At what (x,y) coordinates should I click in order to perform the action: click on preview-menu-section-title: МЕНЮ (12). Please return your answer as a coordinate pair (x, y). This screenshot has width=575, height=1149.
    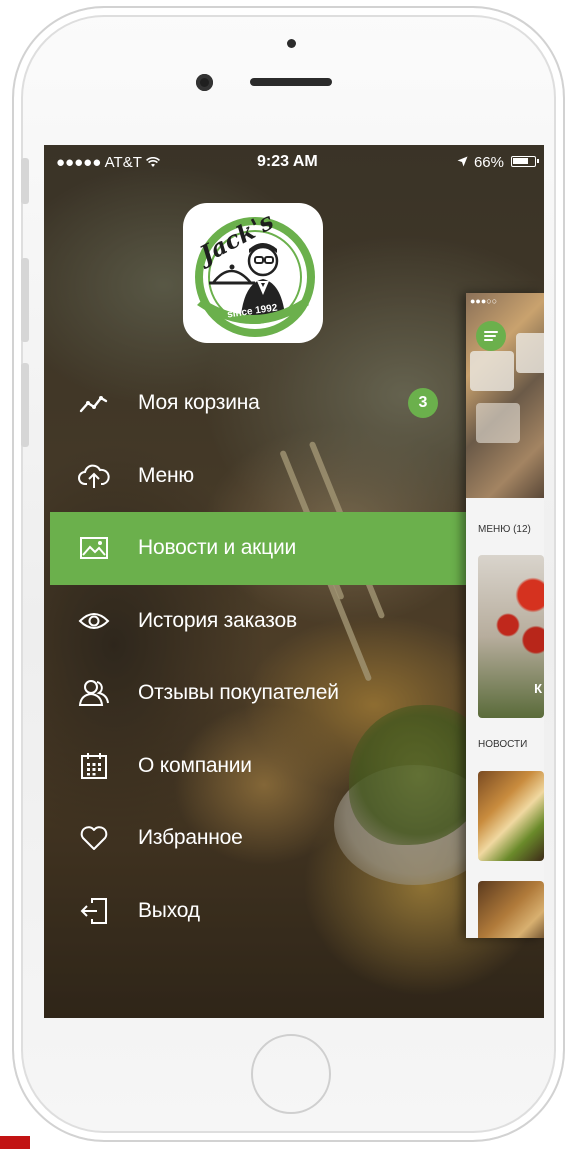
    Looking at the image, I should click on (504, 529).